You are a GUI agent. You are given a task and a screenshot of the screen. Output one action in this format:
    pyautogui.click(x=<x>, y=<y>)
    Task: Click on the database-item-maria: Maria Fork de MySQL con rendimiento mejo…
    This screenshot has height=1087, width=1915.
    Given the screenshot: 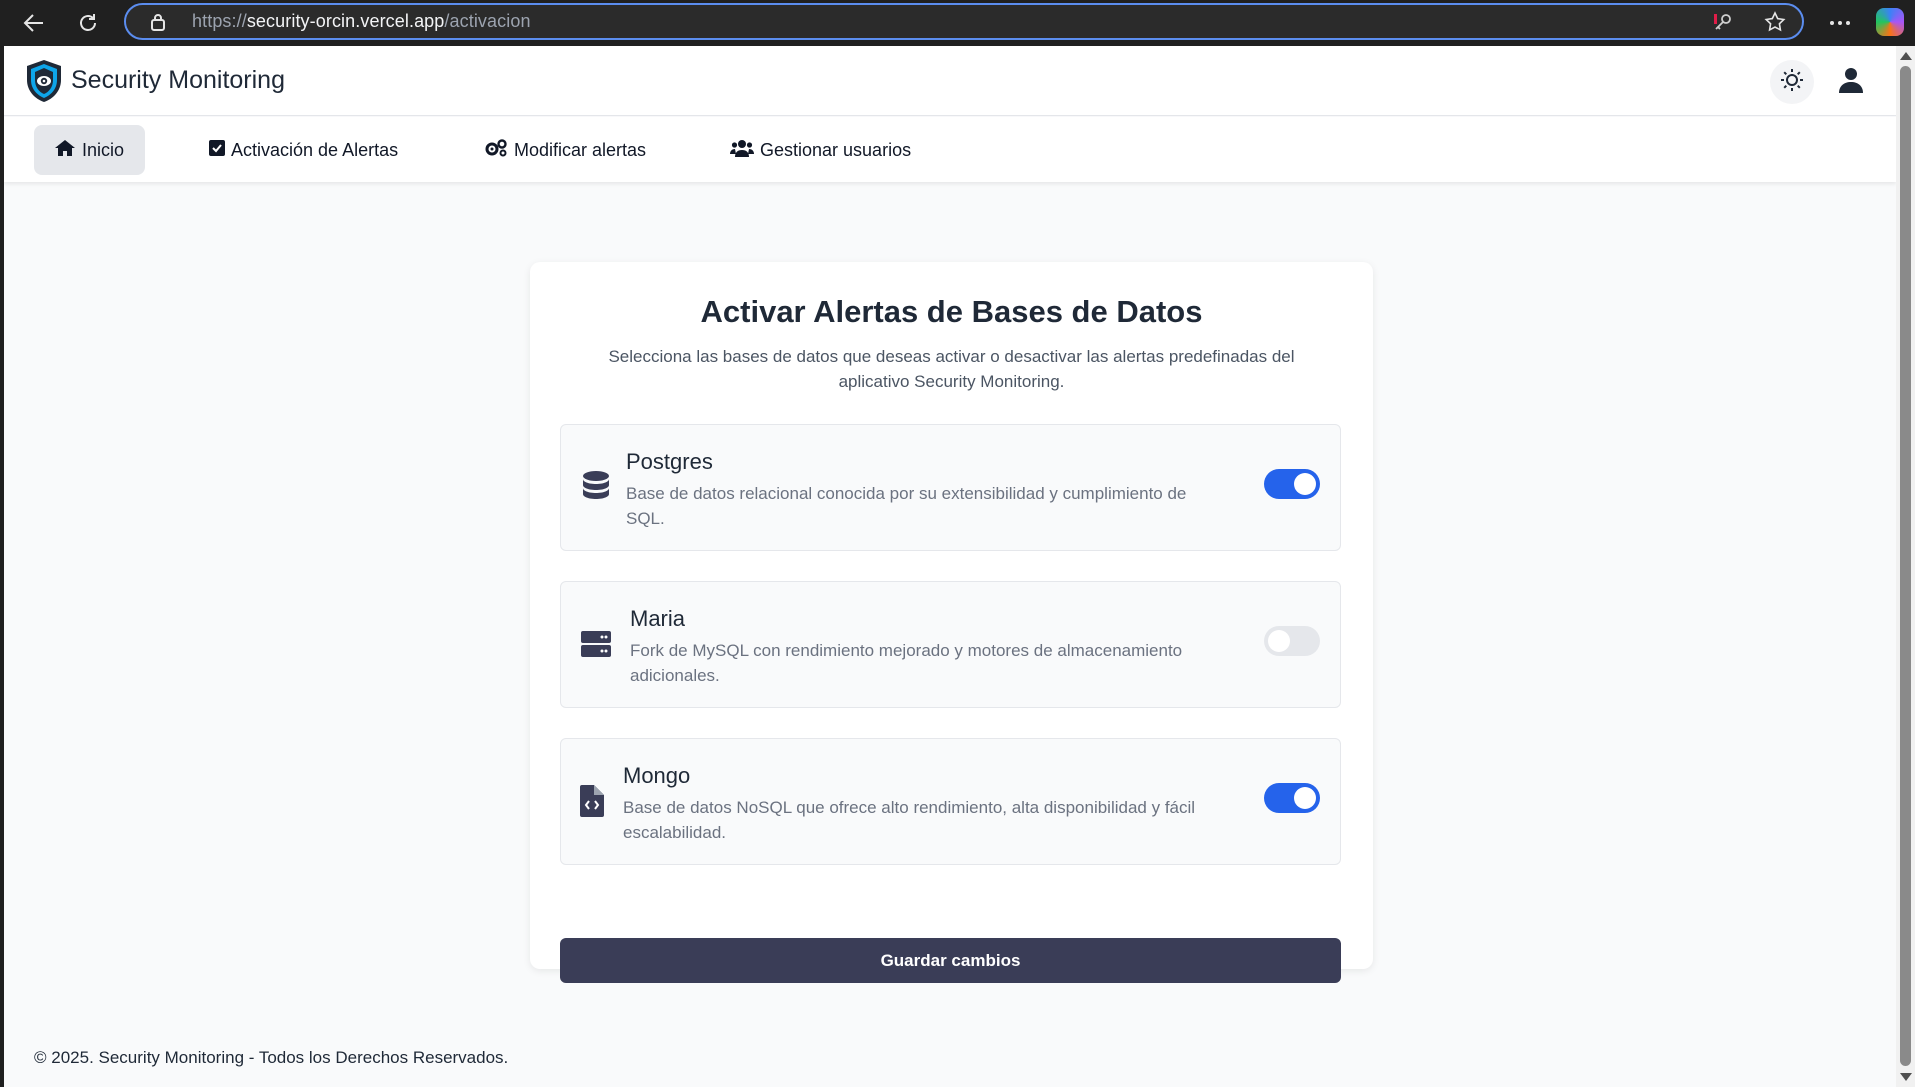 What is the action you would take?
    pyautogui.click(x=950, y=644)
    